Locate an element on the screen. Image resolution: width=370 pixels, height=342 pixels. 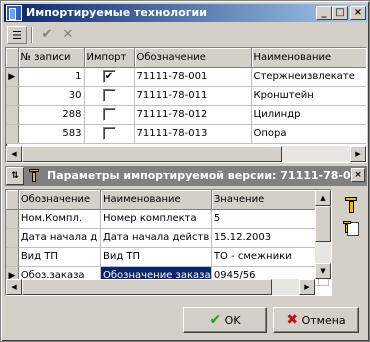
name-cell: Кронштейн is located at coordinates (308, 96).